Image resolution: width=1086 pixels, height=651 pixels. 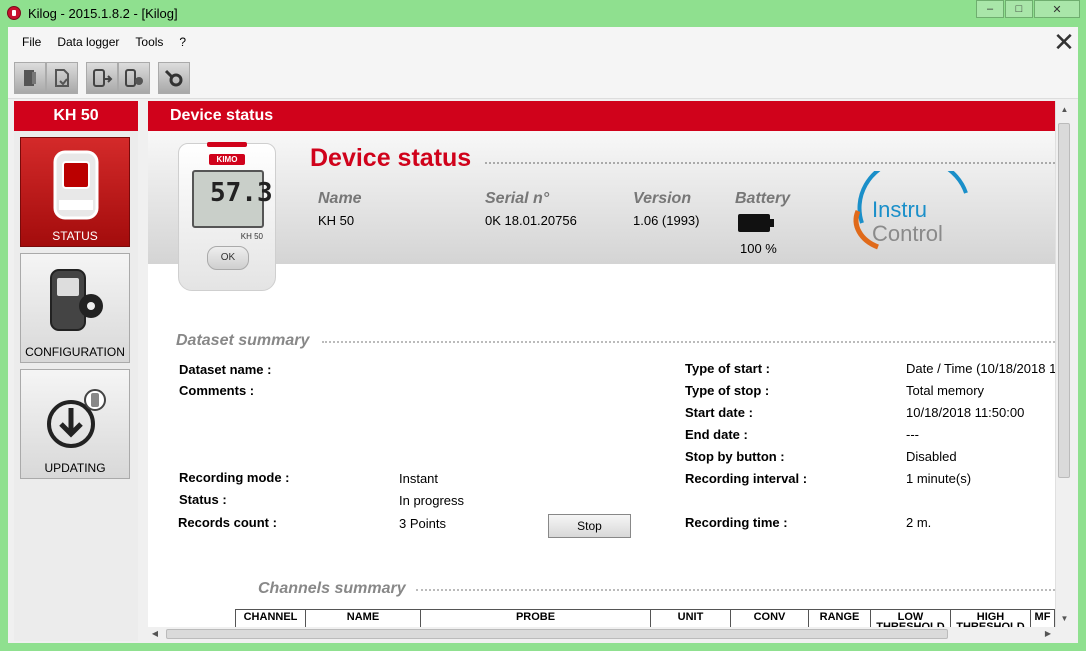 I want to click on minimize-icon: –, so click(x=990, y=9).